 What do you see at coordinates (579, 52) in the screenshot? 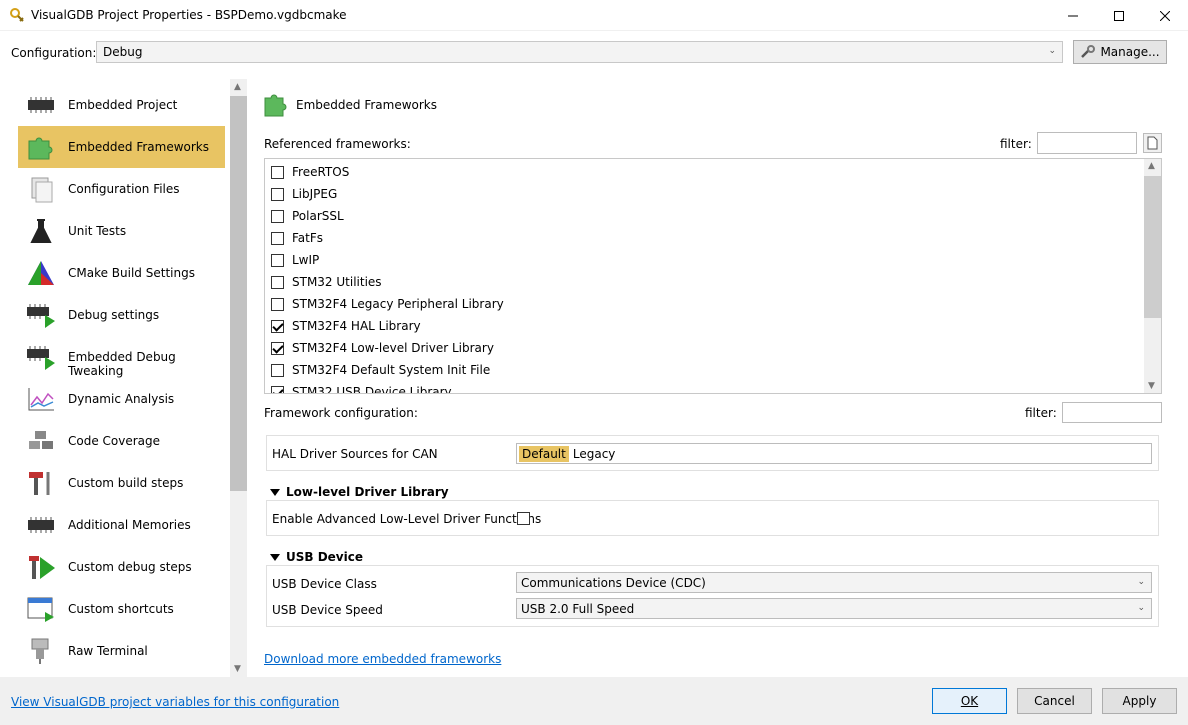
I see `configuration-select: Debug ⌄` at bounding box center [579, 52].